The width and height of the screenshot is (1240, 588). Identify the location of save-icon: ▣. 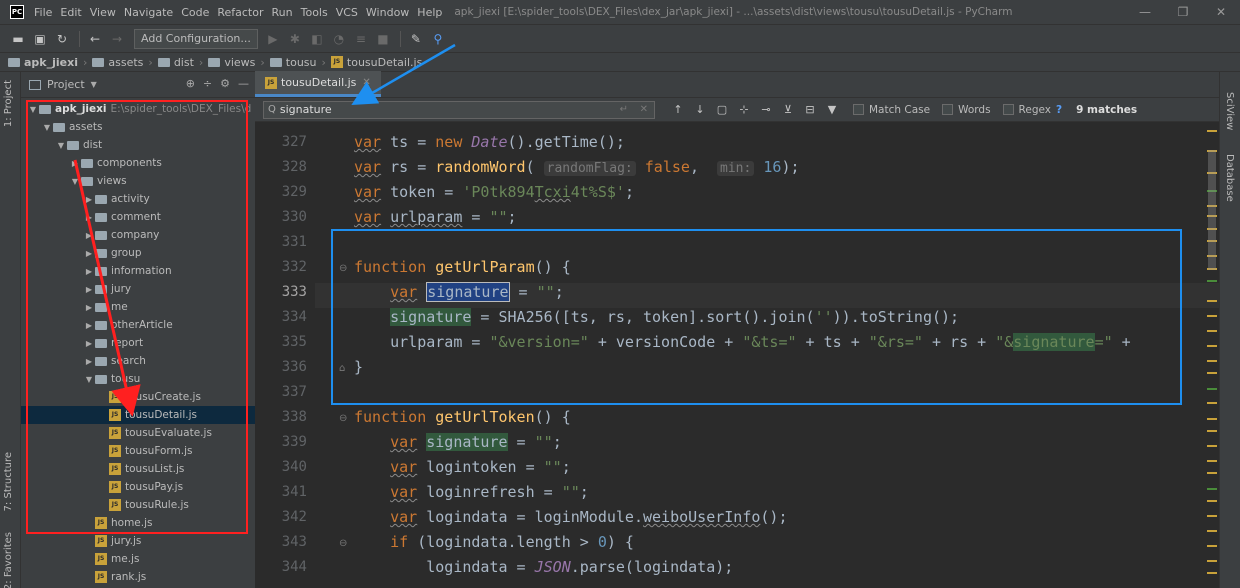
(40, 39).